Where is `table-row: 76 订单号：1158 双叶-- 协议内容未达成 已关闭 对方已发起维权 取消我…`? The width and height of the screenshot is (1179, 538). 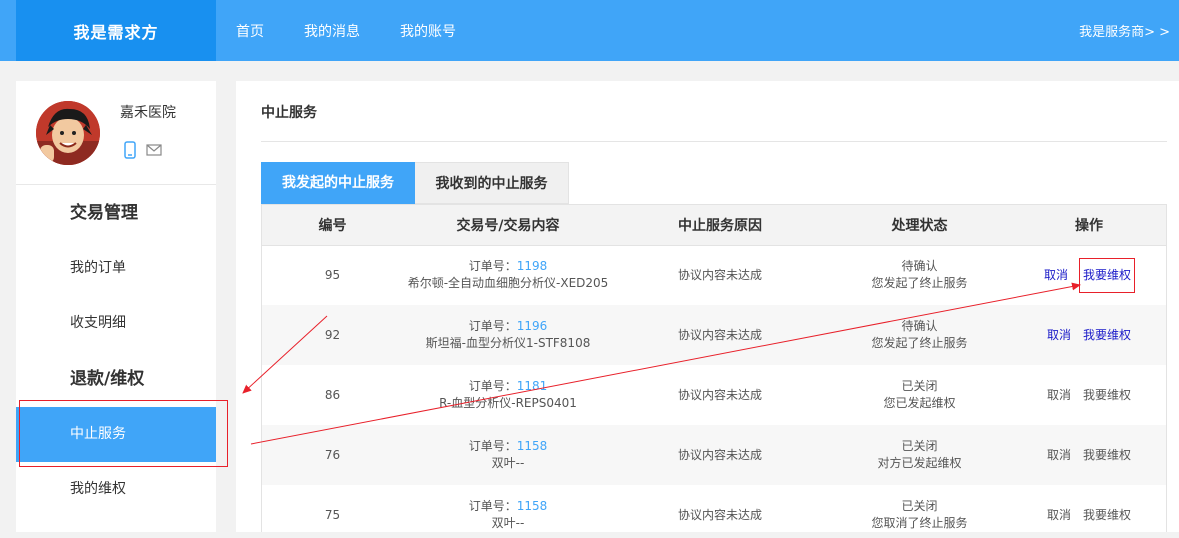 table-row: 76 订单号：1158 双叶-- 协议内容未达成 已关闭 对方已发起维权 取消我… is located at coordinates (714, 455).